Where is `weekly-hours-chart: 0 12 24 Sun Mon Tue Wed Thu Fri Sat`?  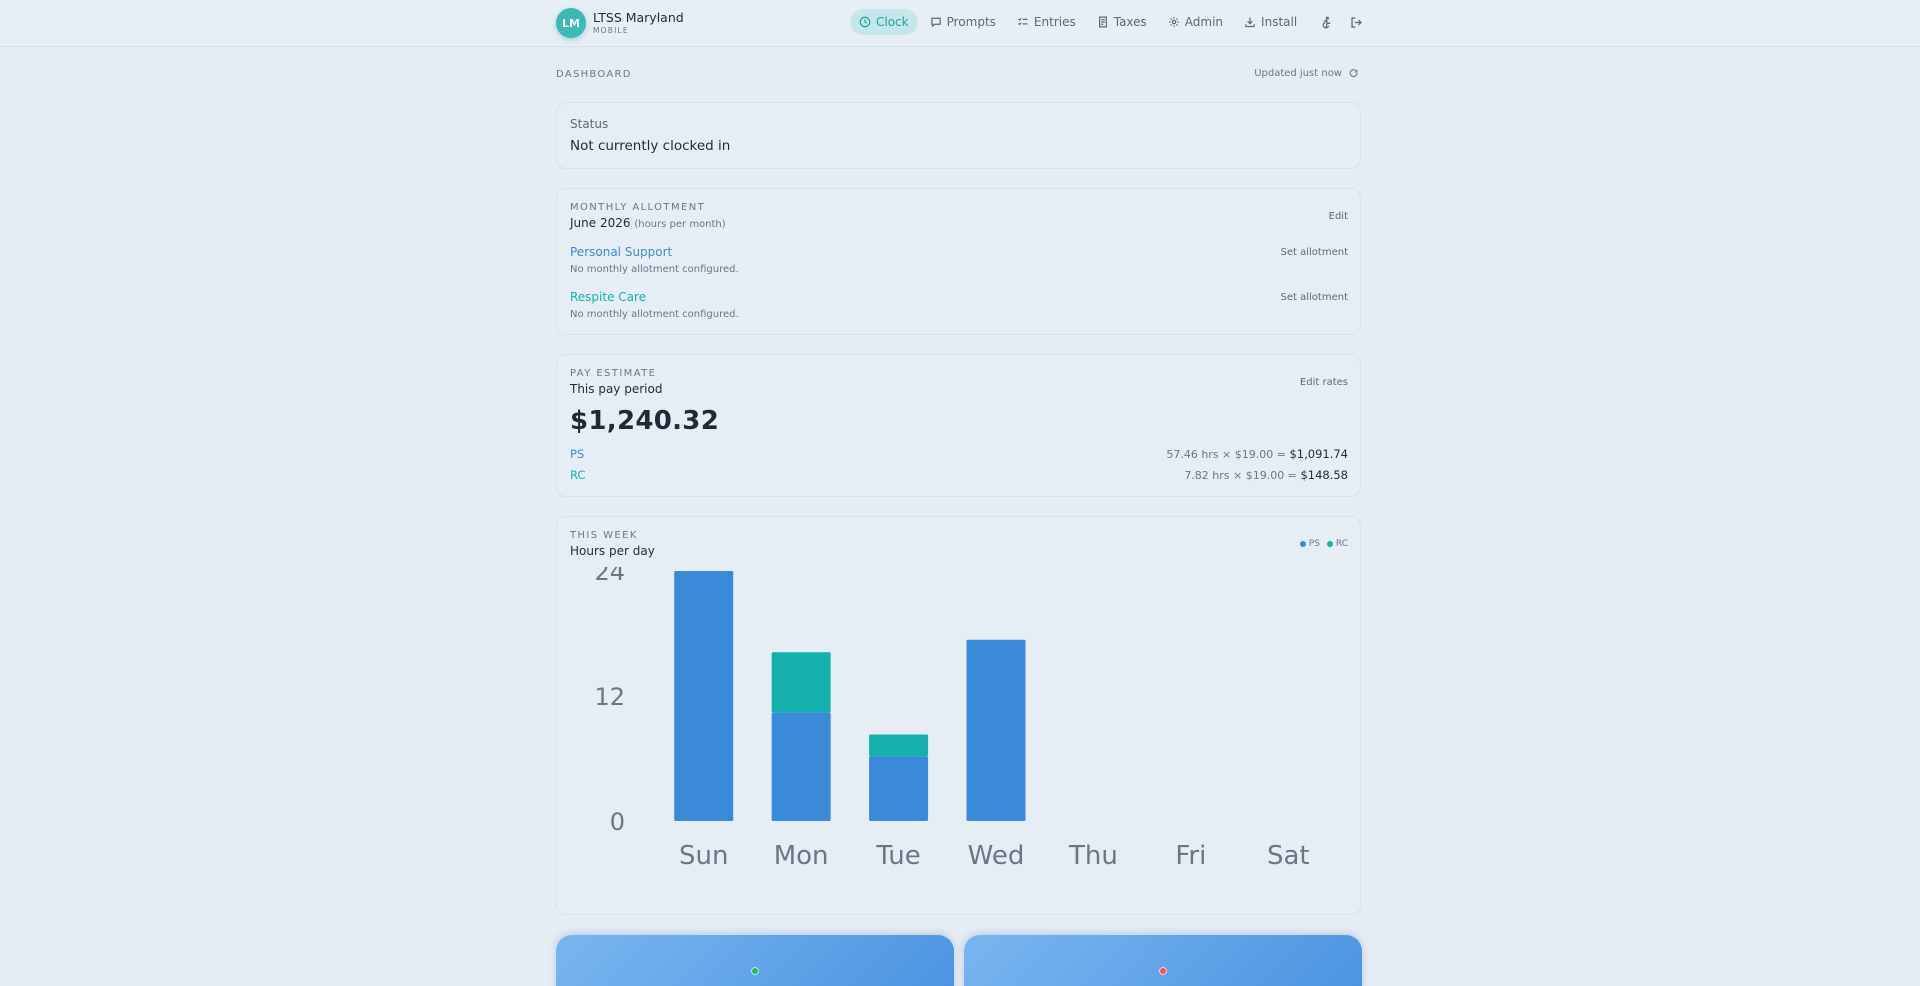
weekly-hours-chart: 0 12 24 Sun Mon Tue Wed Thu Fri Sat is located at coordinates (952, 719).